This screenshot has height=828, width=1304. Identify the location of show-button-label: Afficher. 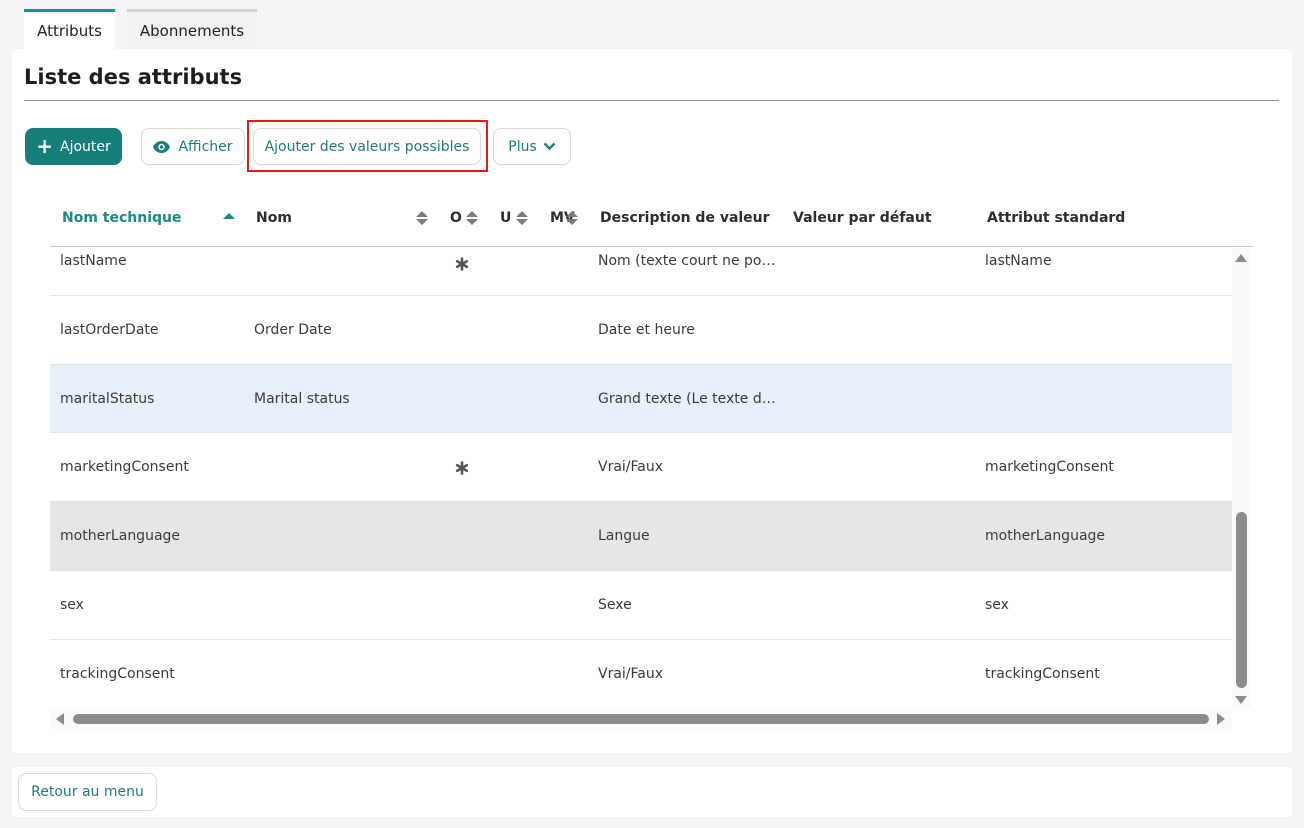
(205, 146).